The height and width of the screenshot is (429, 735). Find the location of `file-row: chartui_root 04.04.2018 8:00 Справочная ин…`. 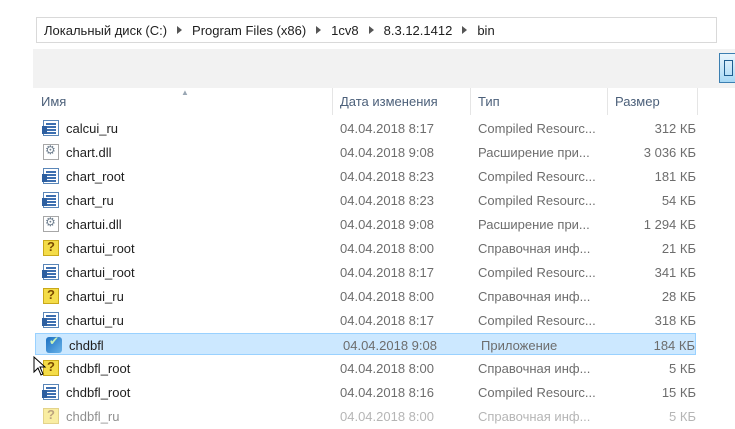

file-row: chartui_root 04.04.2018 8:00 Справочная ин… is located at coordinates (364, 248).